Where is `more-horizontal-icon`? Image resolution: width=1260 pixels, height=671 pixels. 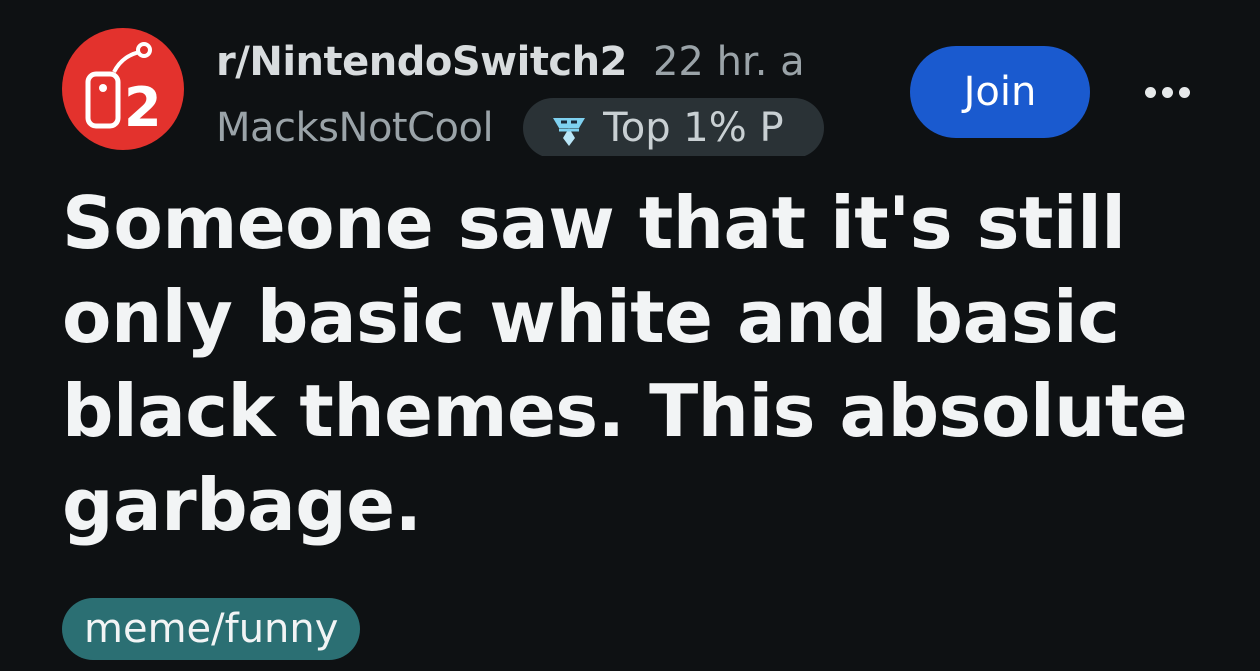 more-horizontal-icon is located at coordinates (1167, 92).